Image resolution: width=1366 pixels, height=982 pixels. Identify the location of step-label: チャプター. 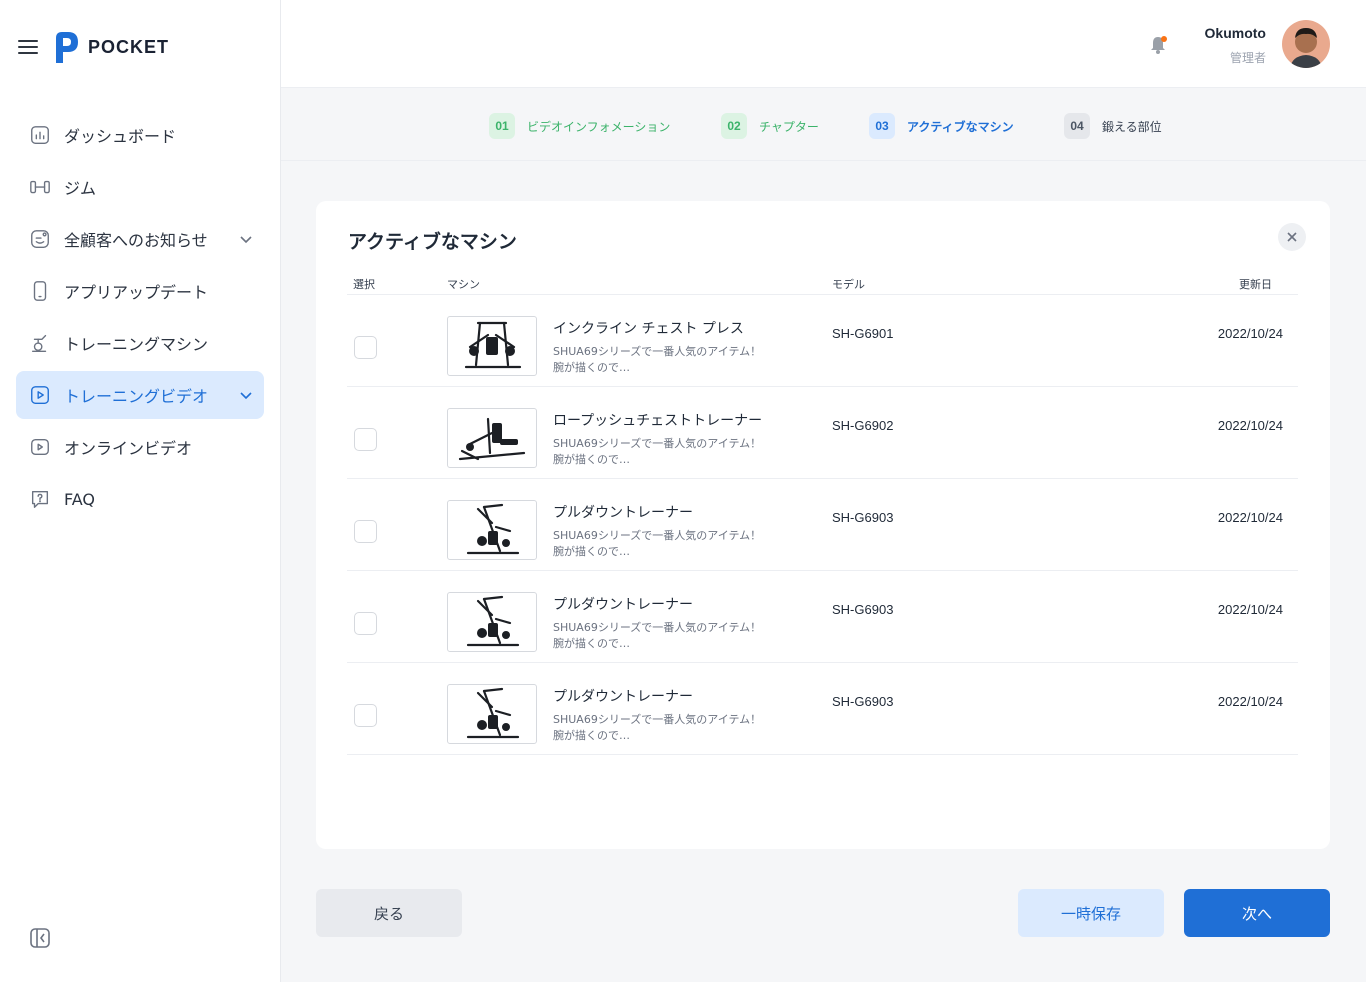
(789, 126).